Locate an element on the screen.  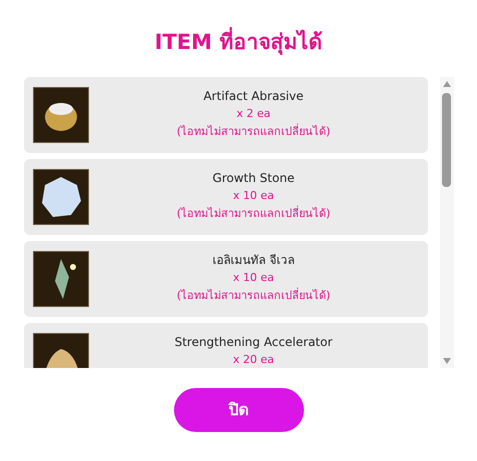
item-name: เอลิเมนทัล จีเวล is located at coordinates (253, 260).